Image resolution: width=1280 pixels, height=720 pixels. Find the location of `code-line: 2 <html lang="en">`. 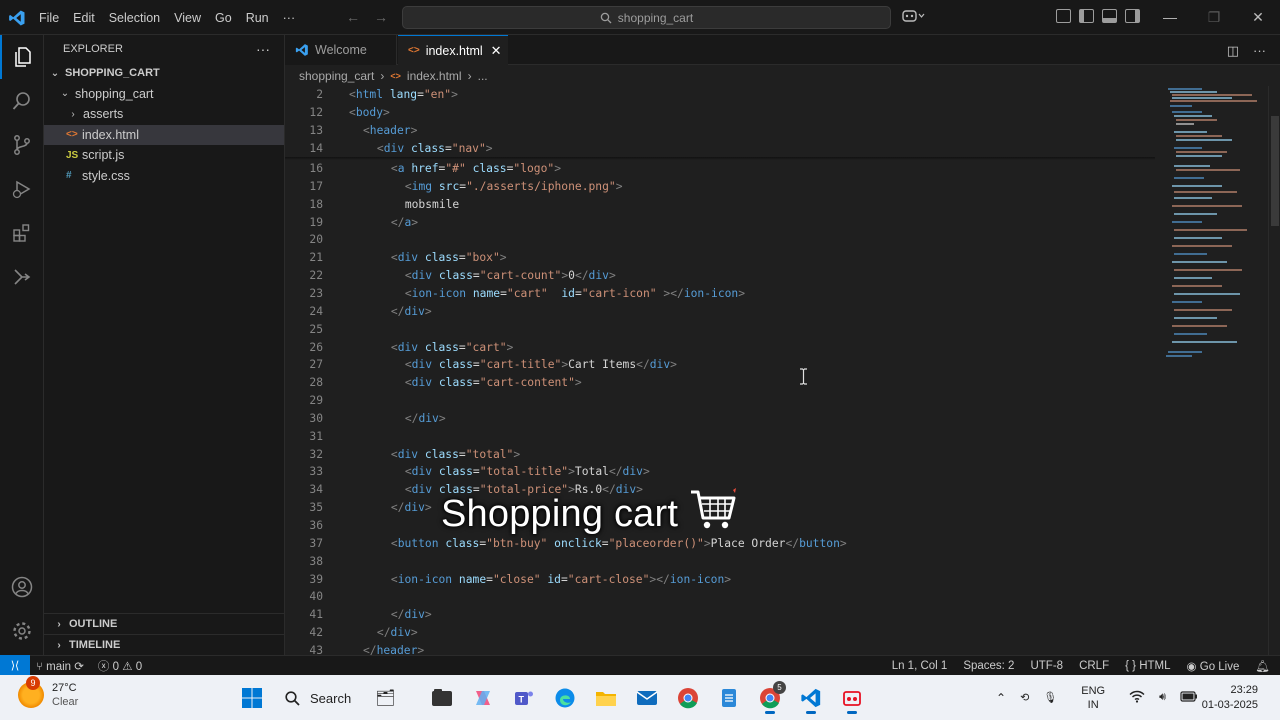

code-line: 2 <html lang="en"> is located at coordinates (720, 95).